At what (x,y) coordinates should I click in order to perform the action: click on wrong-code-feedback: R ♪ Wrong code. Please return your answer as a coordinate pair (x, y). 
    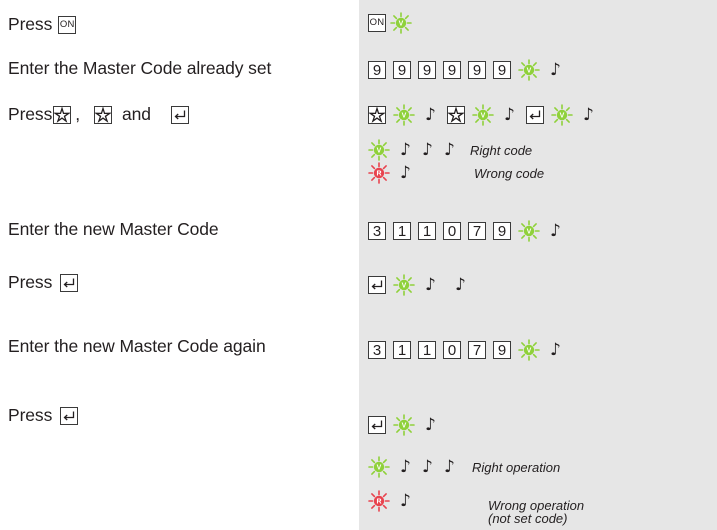
    Looking at the image, I should click on (456, 173).